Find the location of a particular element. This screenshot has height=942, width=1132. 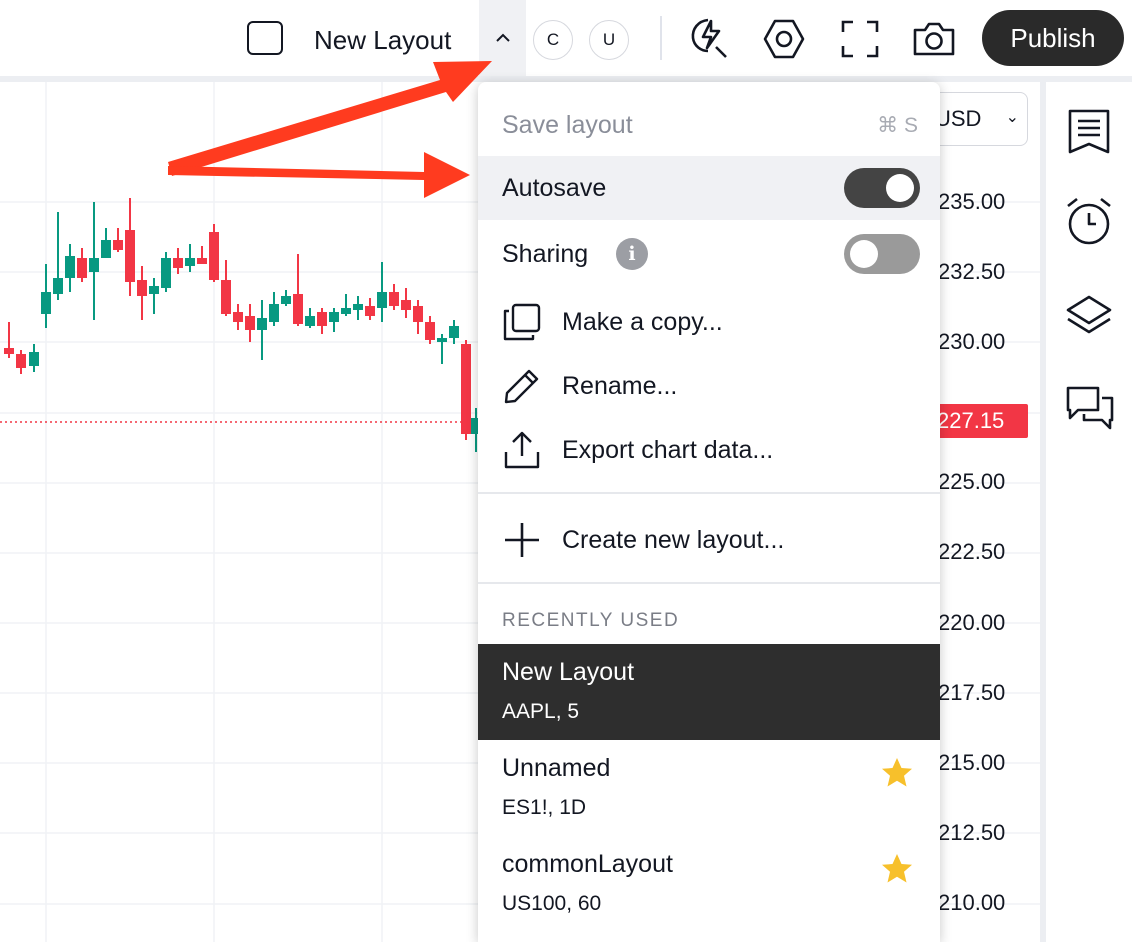

annotation-arrows is located at coordinates (330, 129).